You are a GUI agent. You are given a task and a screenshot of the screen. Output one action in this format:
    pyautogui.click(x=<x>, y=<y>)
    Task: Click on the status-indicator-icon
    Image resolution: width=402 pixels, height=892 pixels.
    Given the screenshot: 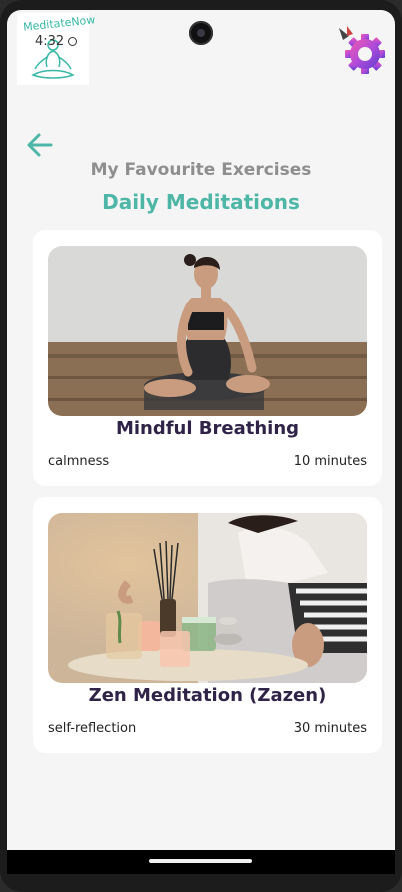 What is the action you would take?
    pyautogui.click(x=72, y=41)
    